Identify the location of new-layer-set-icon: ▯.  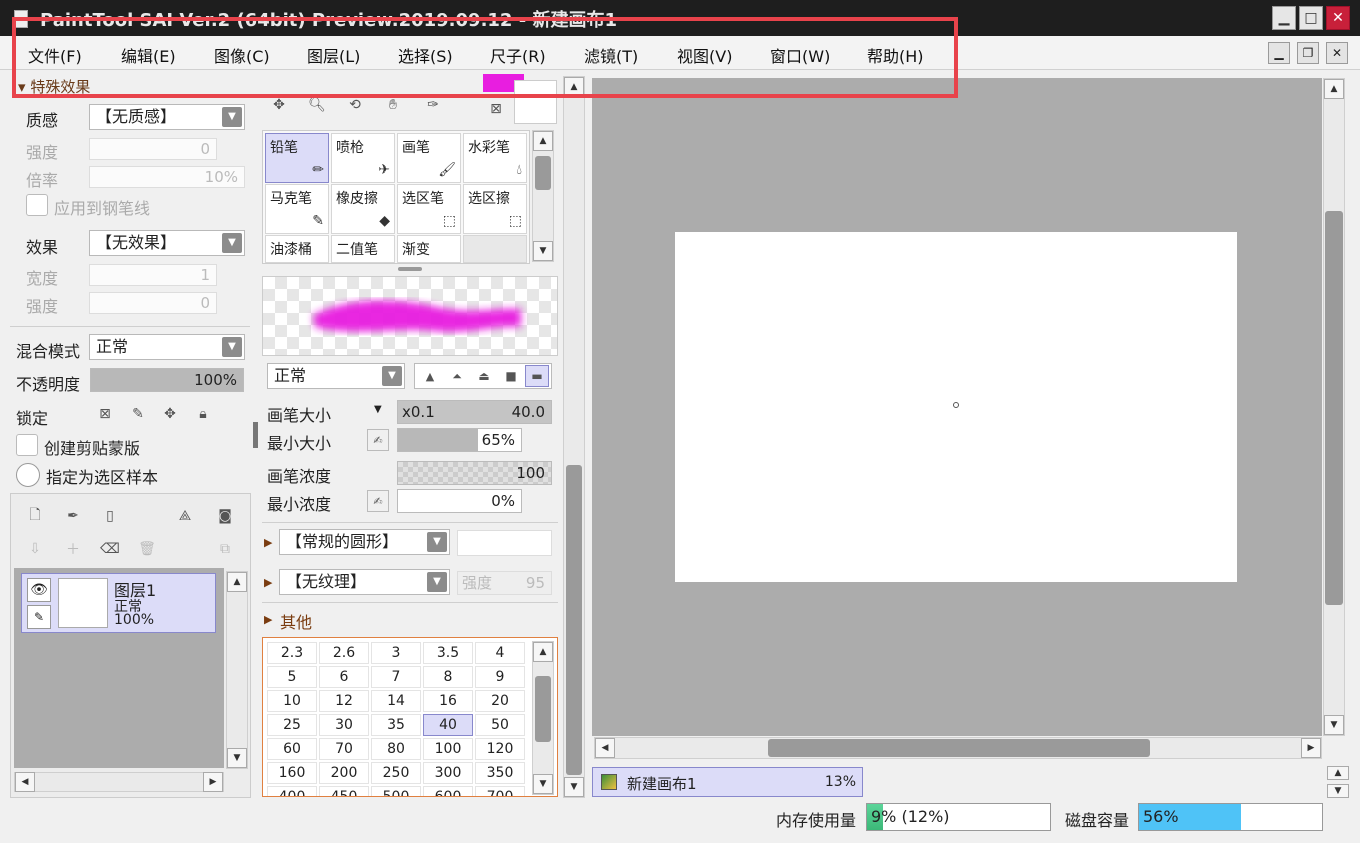
(110, 516).